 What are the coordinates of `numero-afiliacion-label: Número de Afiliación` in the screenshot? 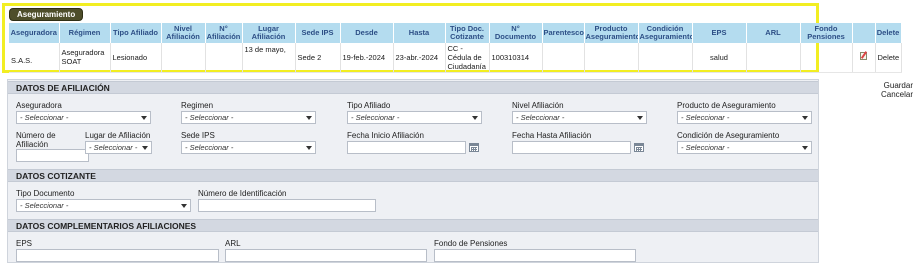 It's located at (36, 140).